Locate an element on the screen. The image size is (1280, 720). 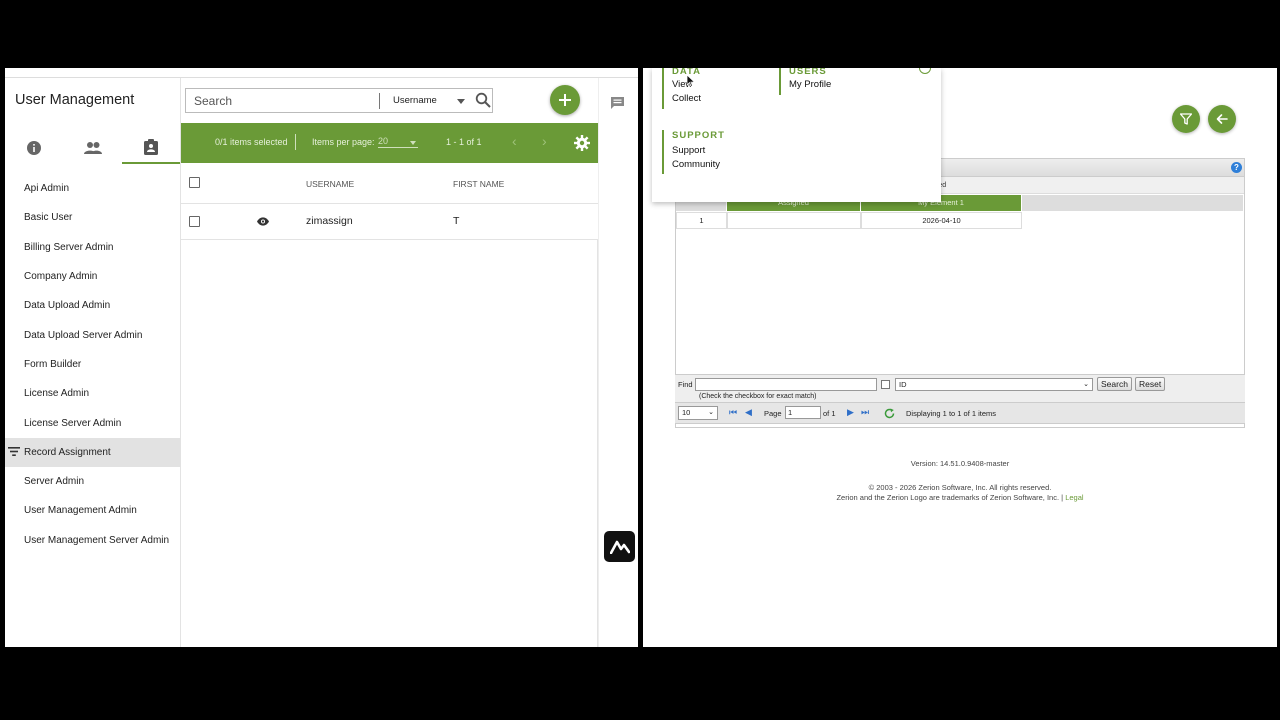
tab-users is located at coordinates (93, 148).